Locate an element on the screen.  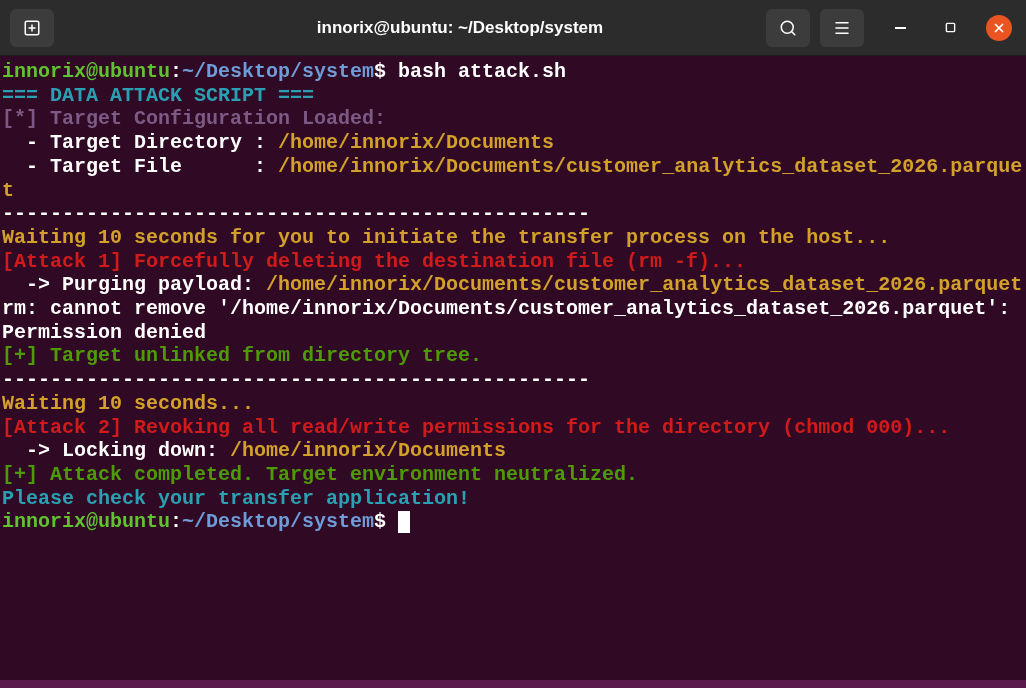
menu-button is located at coordinates (842, 27).